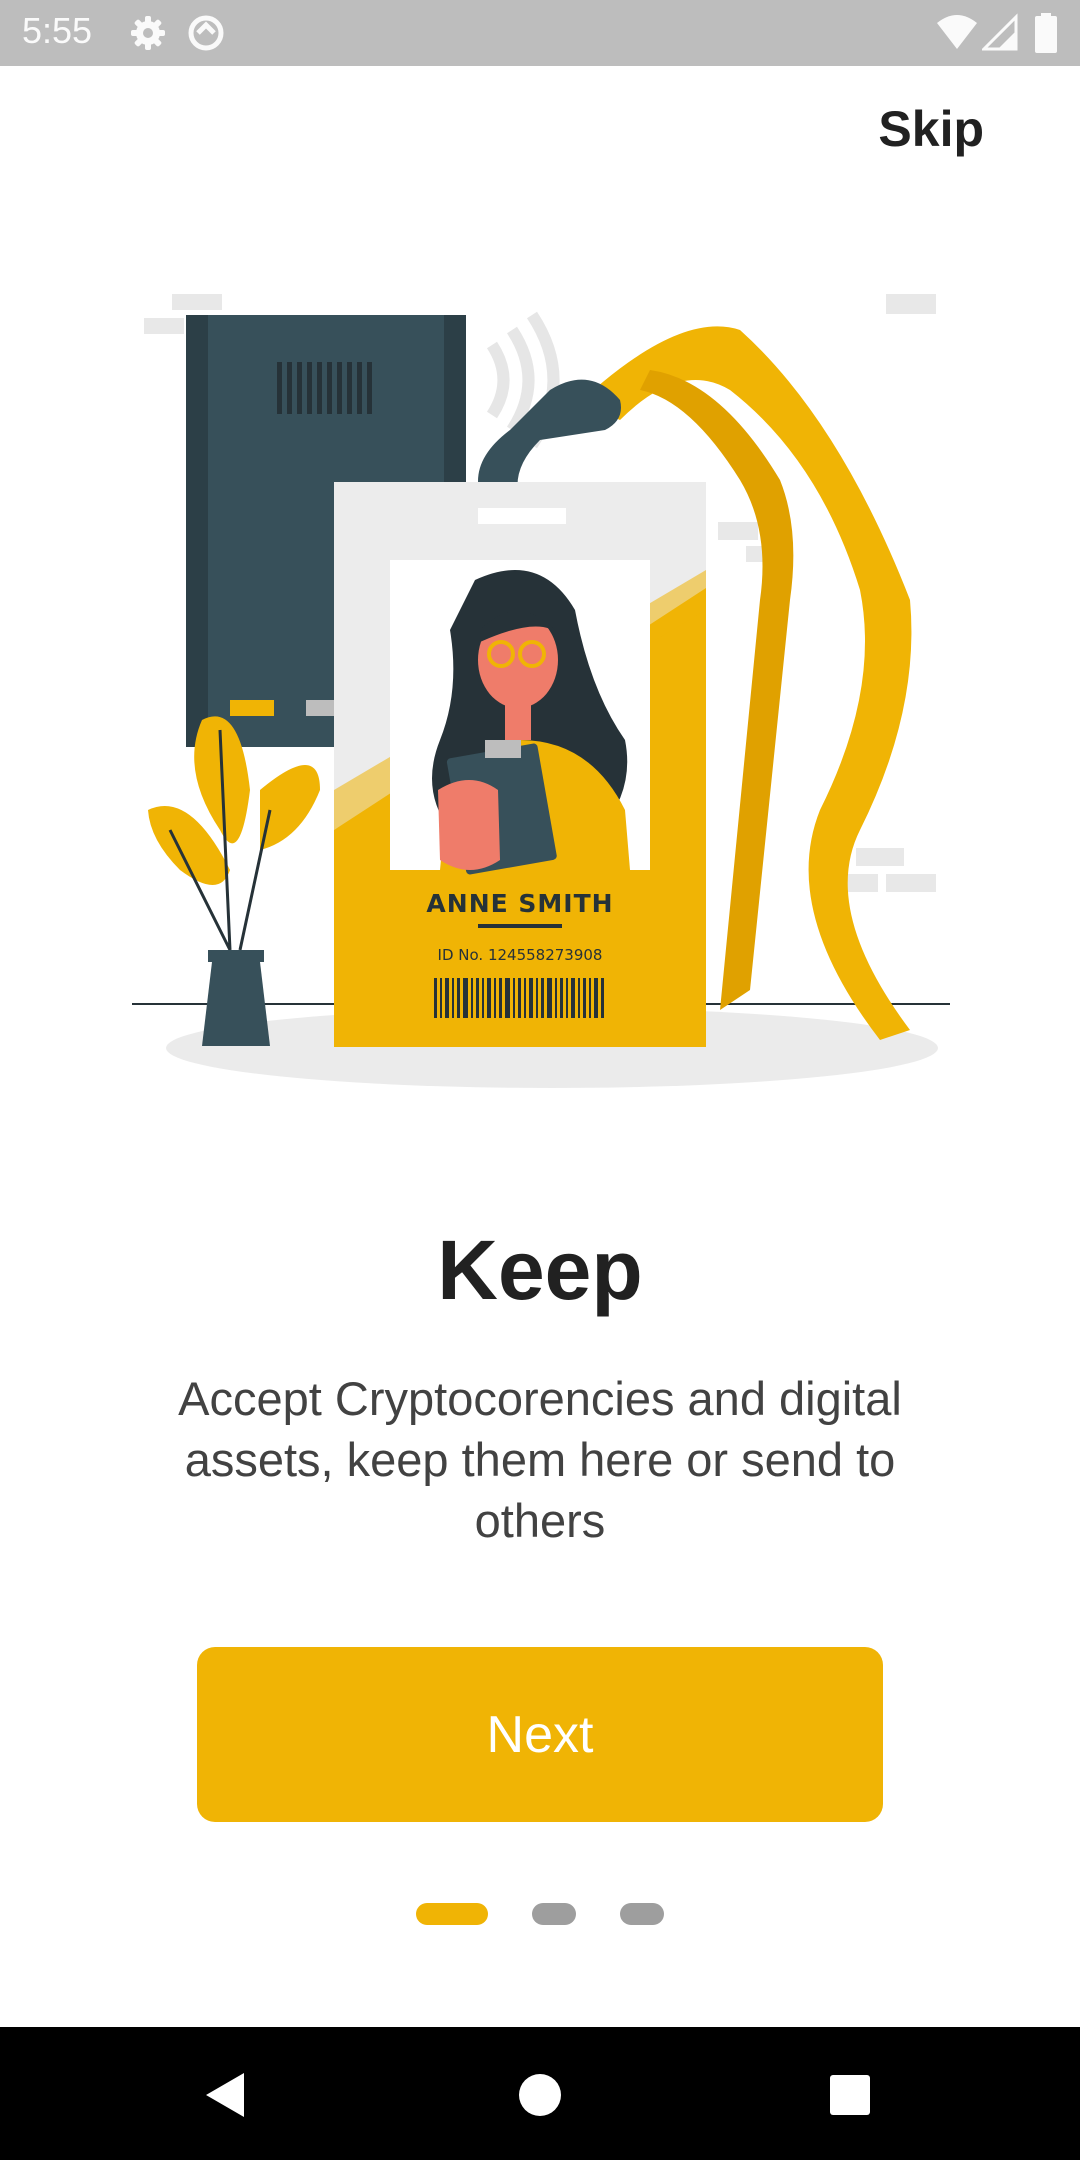 This screenshot has height=2160, width=1080. I want to click on sync-icon, so click(206, 35).